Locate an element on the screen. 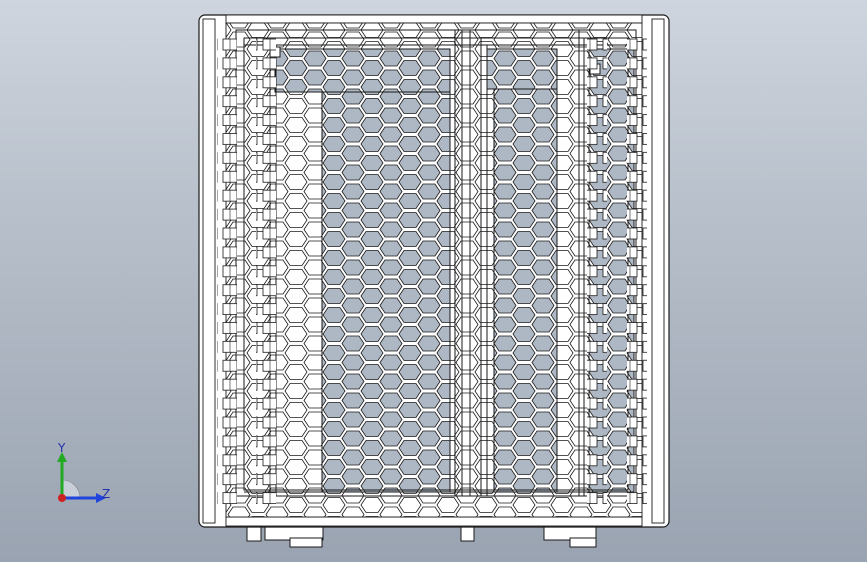 The width and height of the screenshot is (867, 562). cabinet-feet is located at coordinates (421, 536).